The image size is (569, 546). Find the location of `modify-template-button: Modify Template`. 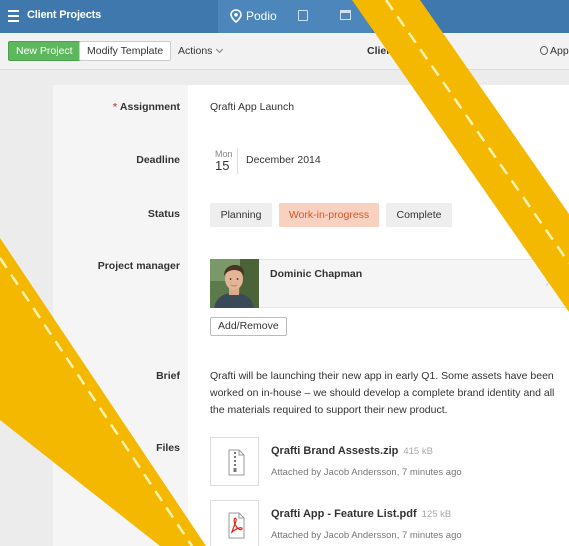

modify-template-button: Modify Template is located at coordinates (125, 51).